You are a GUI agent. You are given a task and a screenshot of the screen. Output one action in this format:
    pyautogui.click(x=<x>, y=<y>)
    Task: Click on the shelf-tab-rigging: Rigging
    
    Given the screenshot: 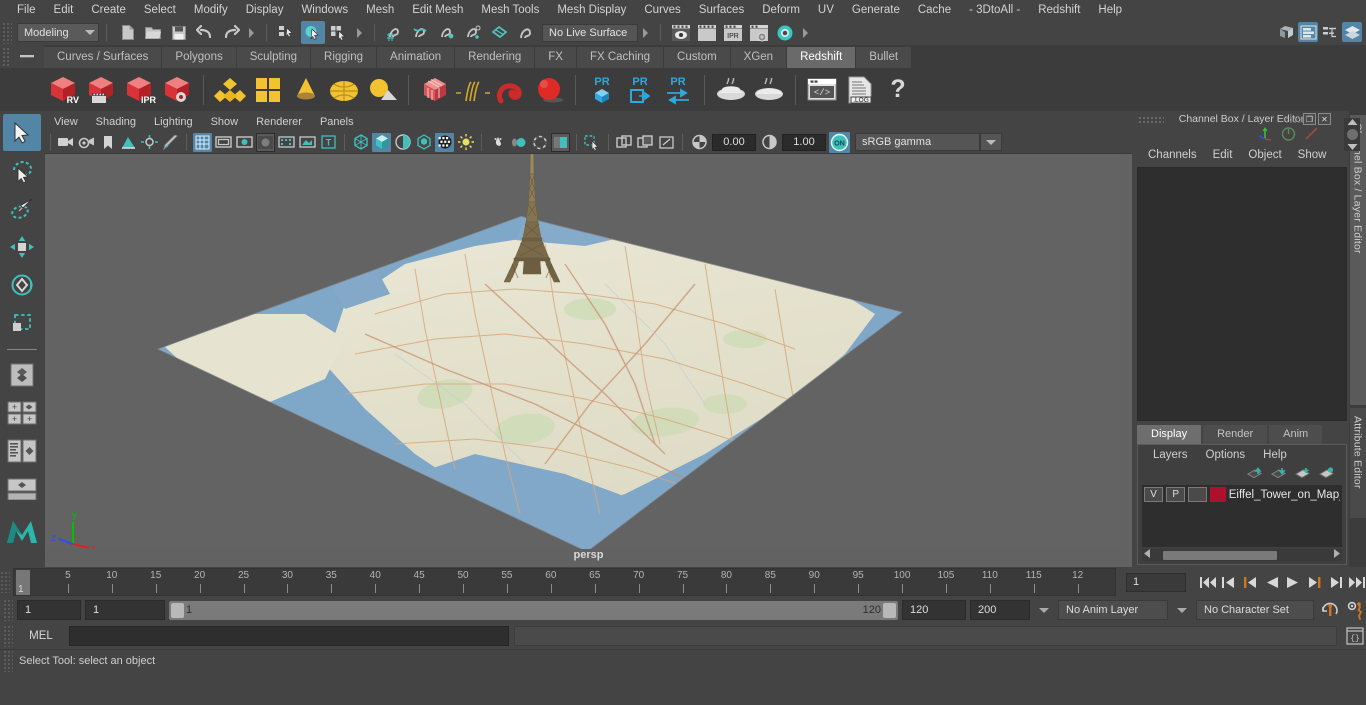 What is the action you would take?
    pyautogui.click(x=344, y=57)
    